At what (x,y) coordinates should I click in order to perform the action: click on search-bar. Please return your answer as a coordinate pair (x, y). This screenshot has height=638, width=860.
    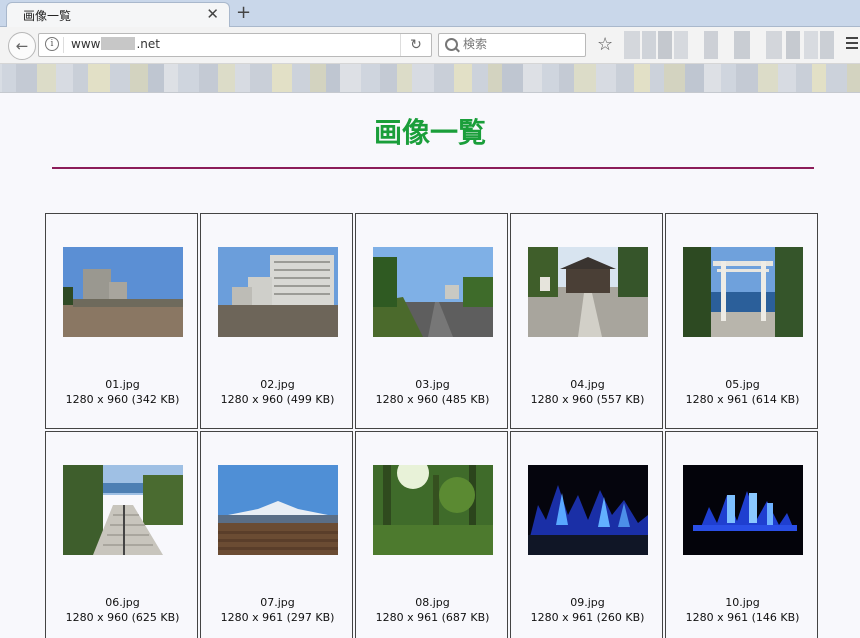
    Looking at the image, I should click on (512, 45).